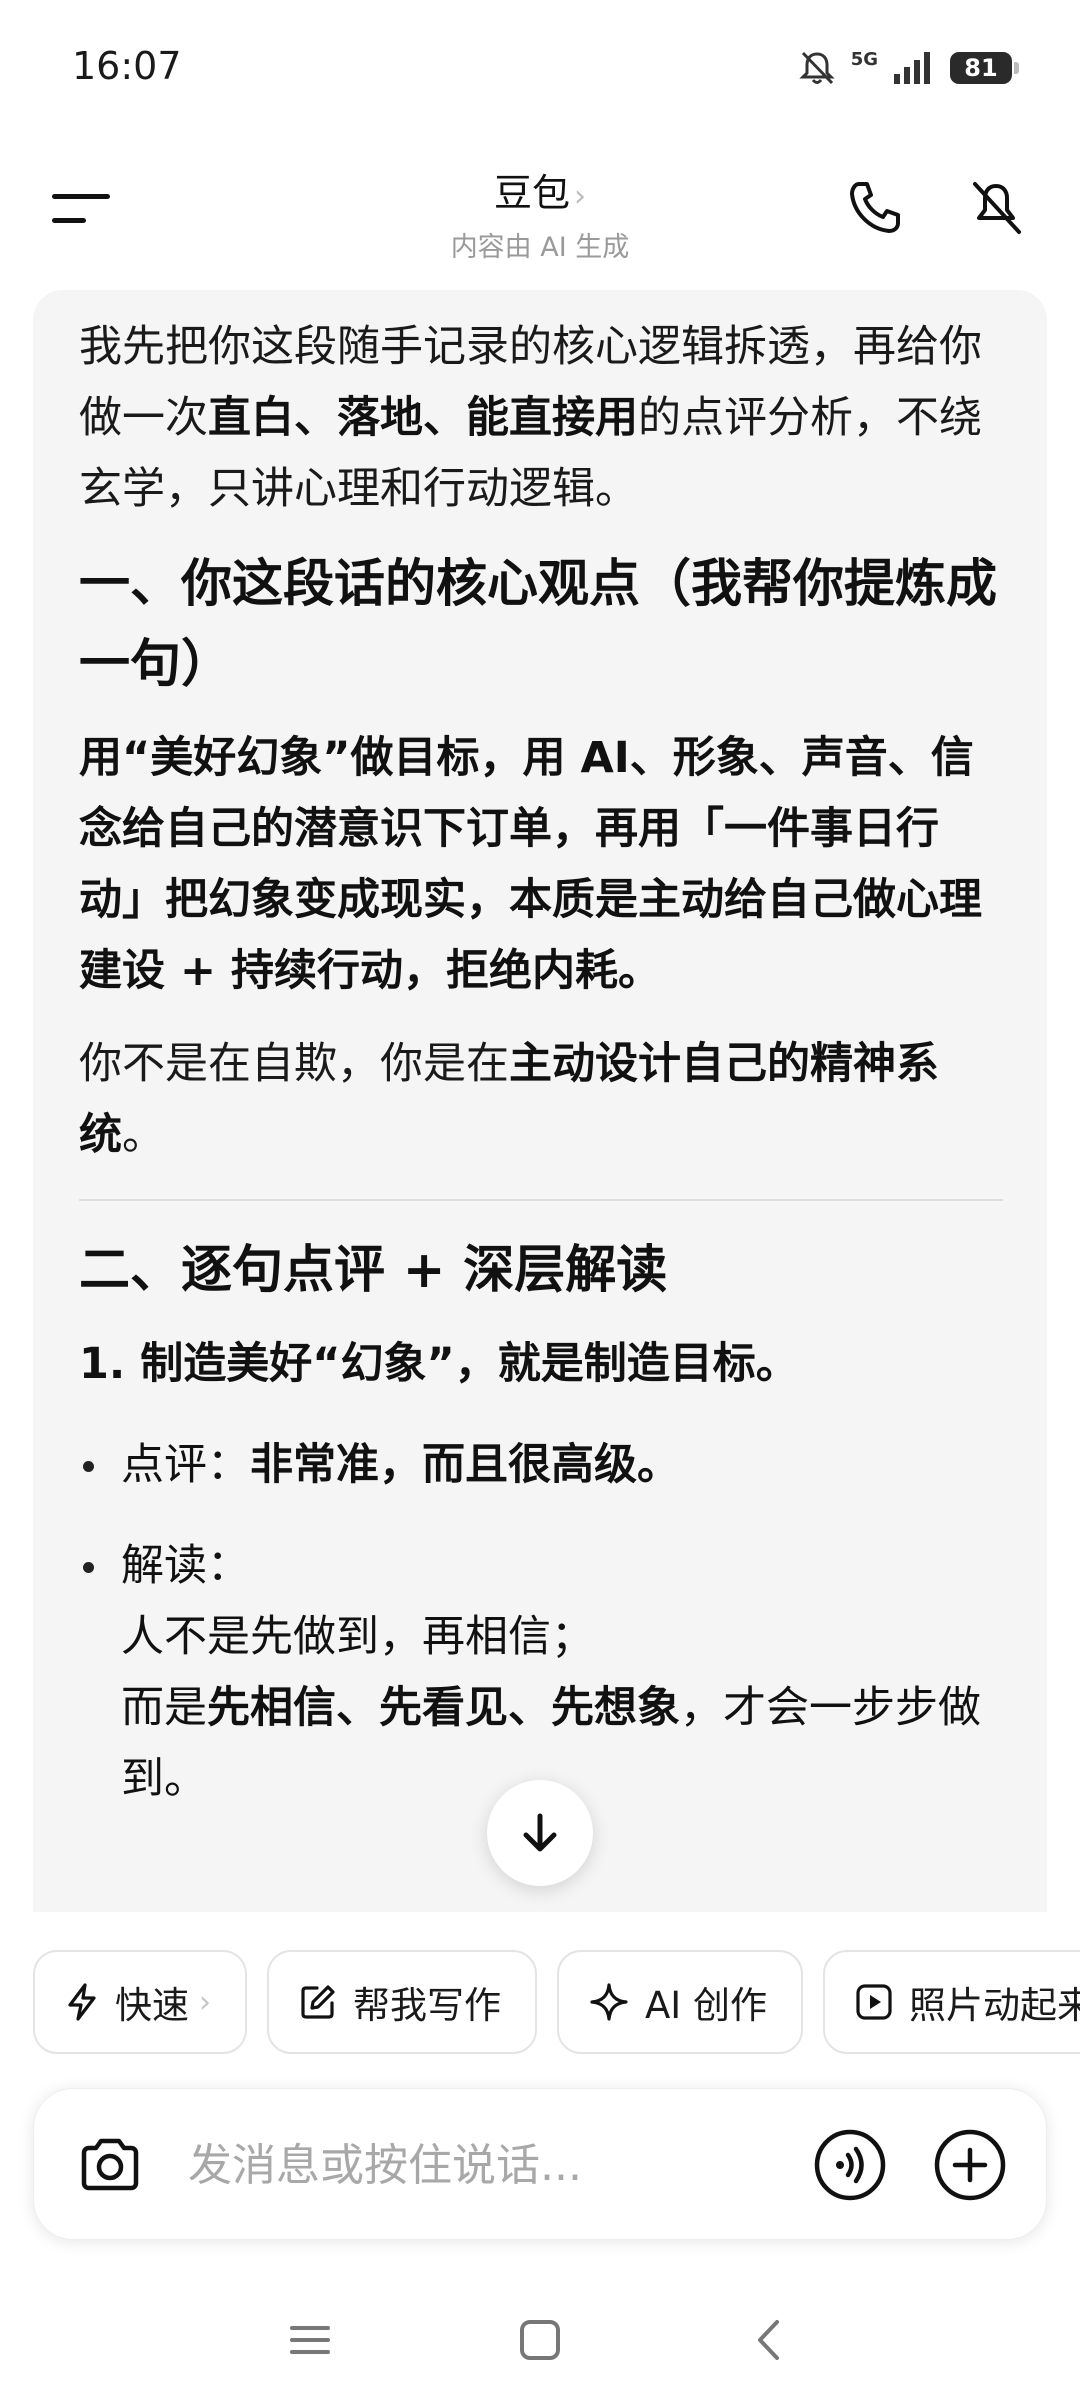  I want to click on ai-generated-notice: 内容由 AI 生成, so click(540, 247).